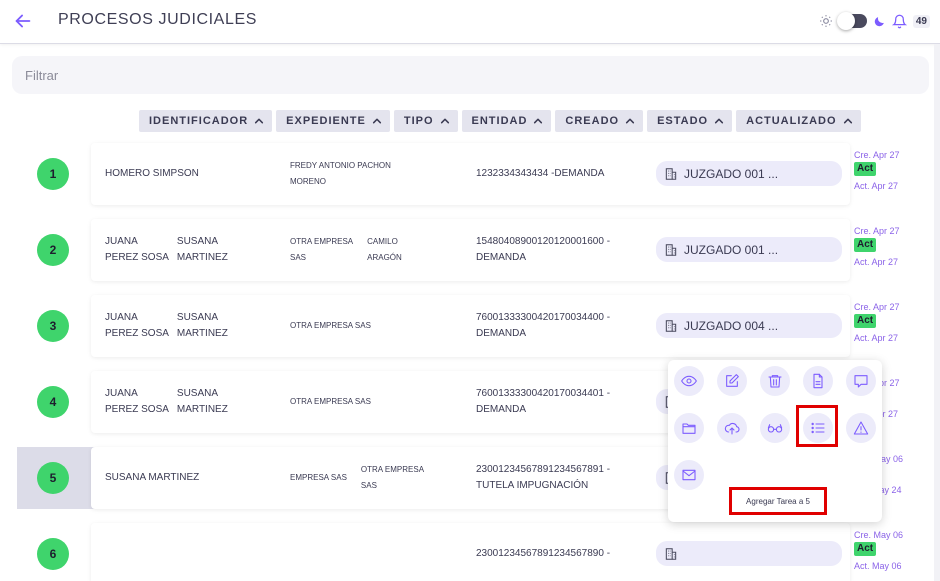  What do you see at coordinates (298, 257) in the screenshot?
I see `exp-line: SAS` at bounding box center [298, 257].